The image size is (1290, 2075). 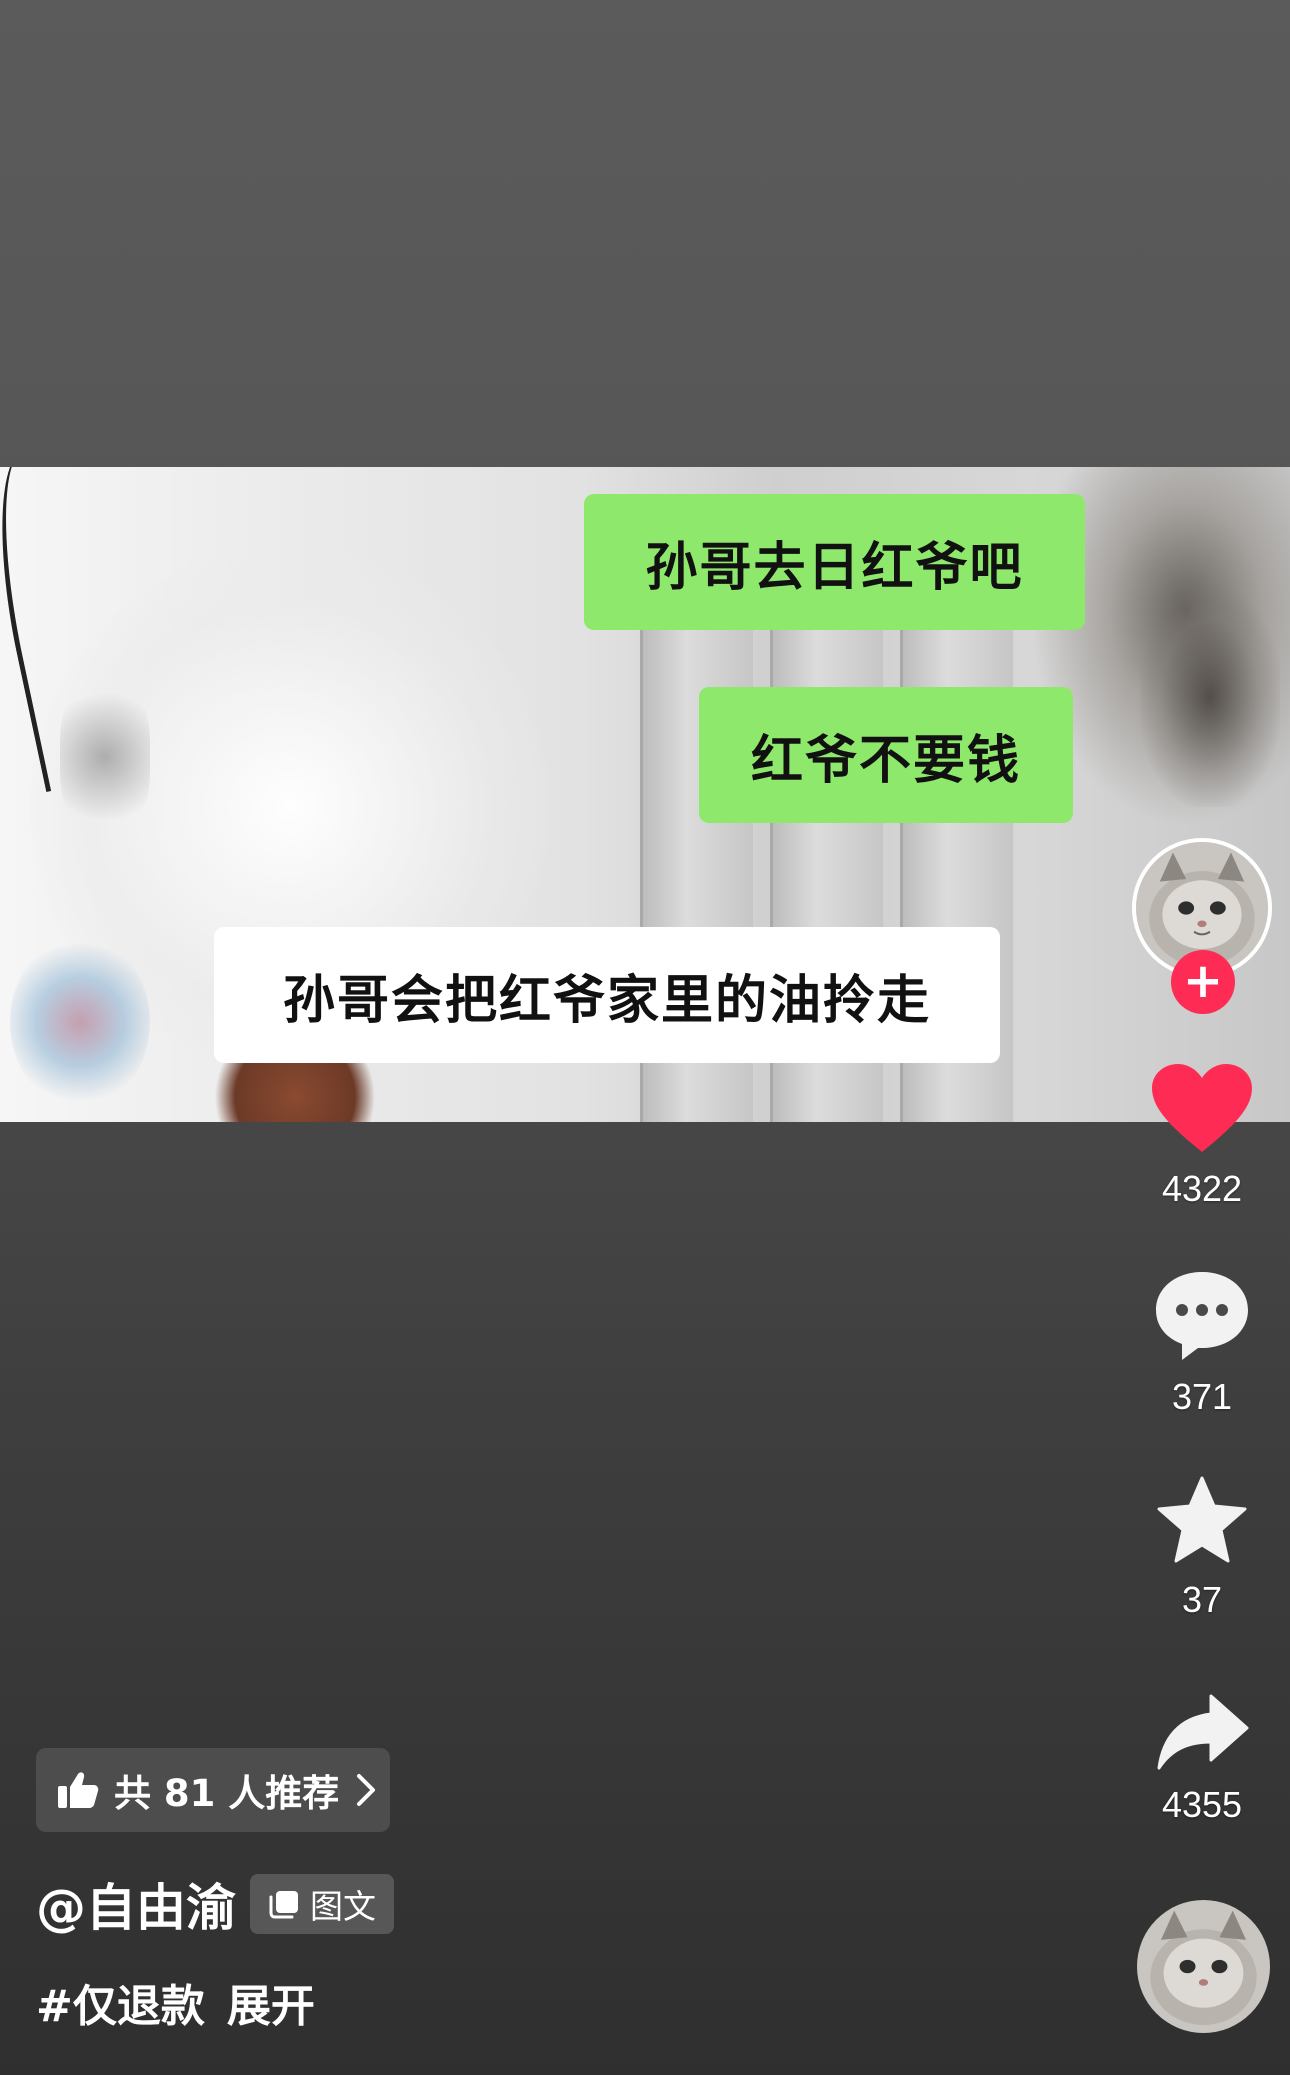 What do you see at coordinates (271, 2002) in the screenshot?
I see `expand-caption-button: 展开` at bounding box center [271, 2002].